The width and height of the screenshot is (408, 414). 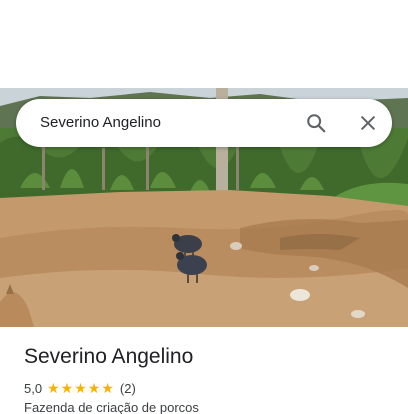 What do you see at coordinates (33, 388) in the screenshot?
I see `rating-value: 5,0` at bounding box center [33, 388].